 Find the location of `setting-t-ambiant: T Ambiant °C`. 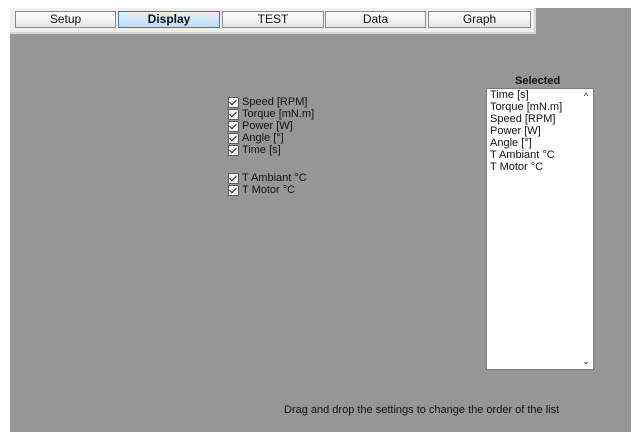

setting-t-ambiant: T Ambiant °C is located at coordinates (271, 178).